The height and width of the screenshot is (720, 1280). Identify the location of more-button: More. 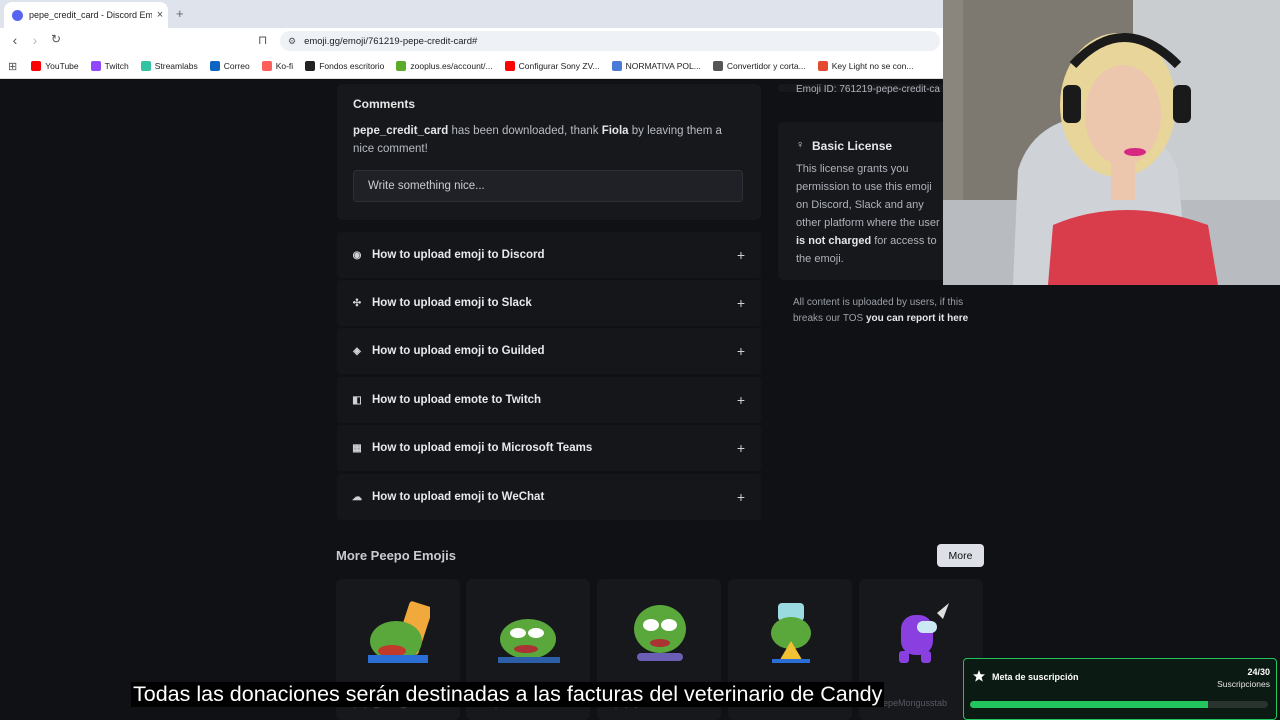
(960, 555).